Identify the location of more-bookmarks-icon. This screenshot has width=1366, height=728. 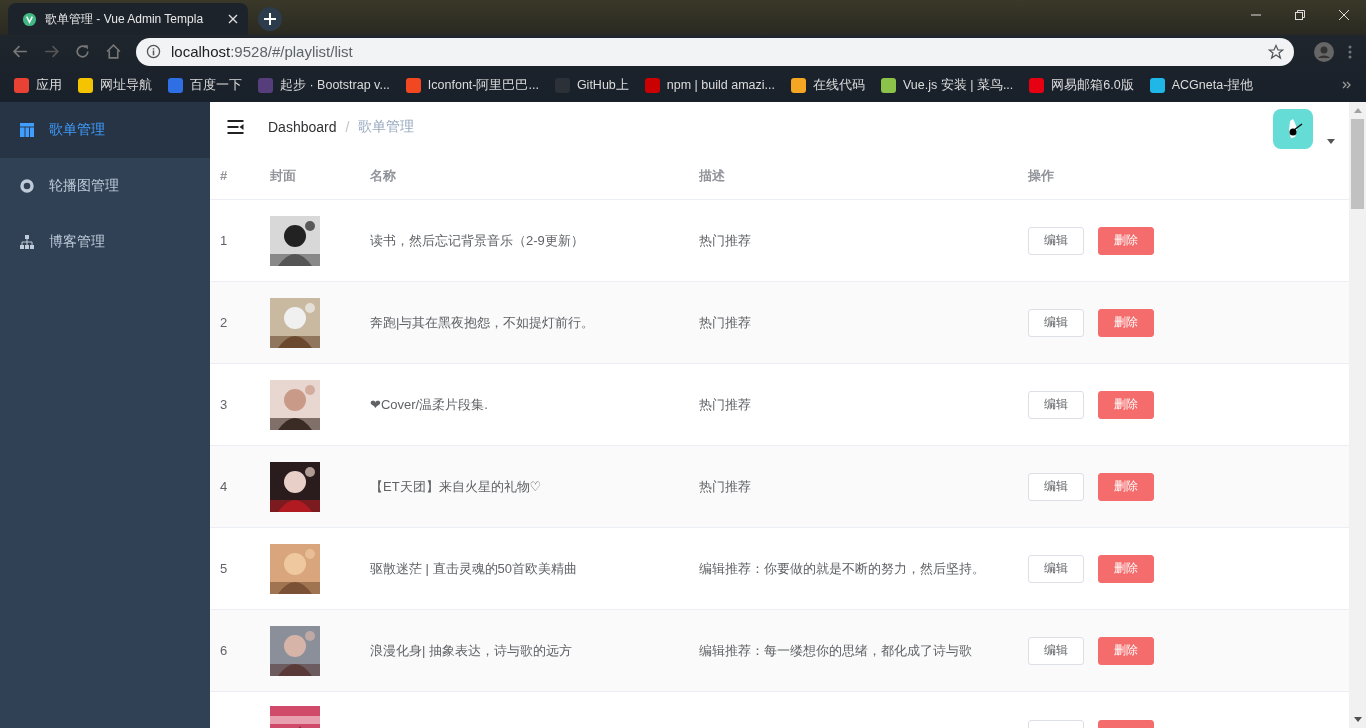
(1347, 85).